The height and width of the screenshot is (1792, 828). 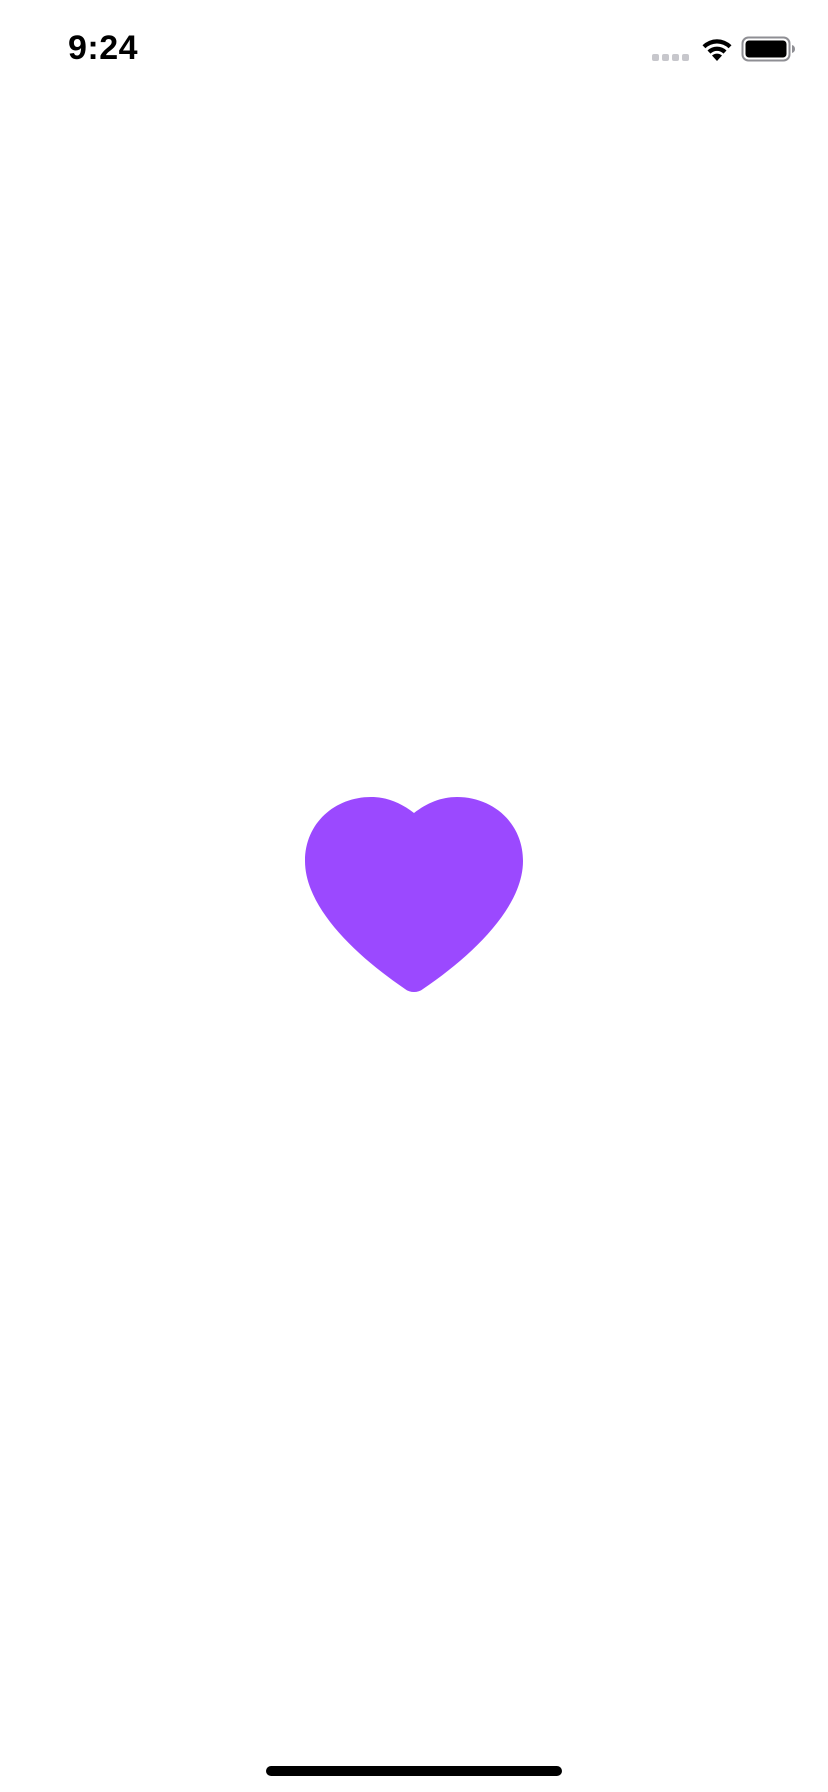 I want to click on status-bar: 9:24, so click(x=414, y=50).